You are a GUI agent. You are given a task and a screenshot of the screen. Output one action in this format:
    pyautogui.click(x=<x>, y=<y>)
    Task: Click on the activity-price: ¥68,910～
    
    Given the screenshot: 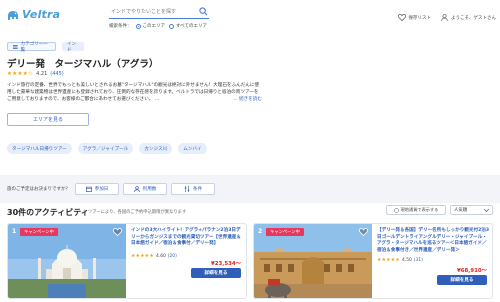 What is the action you would take?
    pyautogui.click(x=472, y=271)
    